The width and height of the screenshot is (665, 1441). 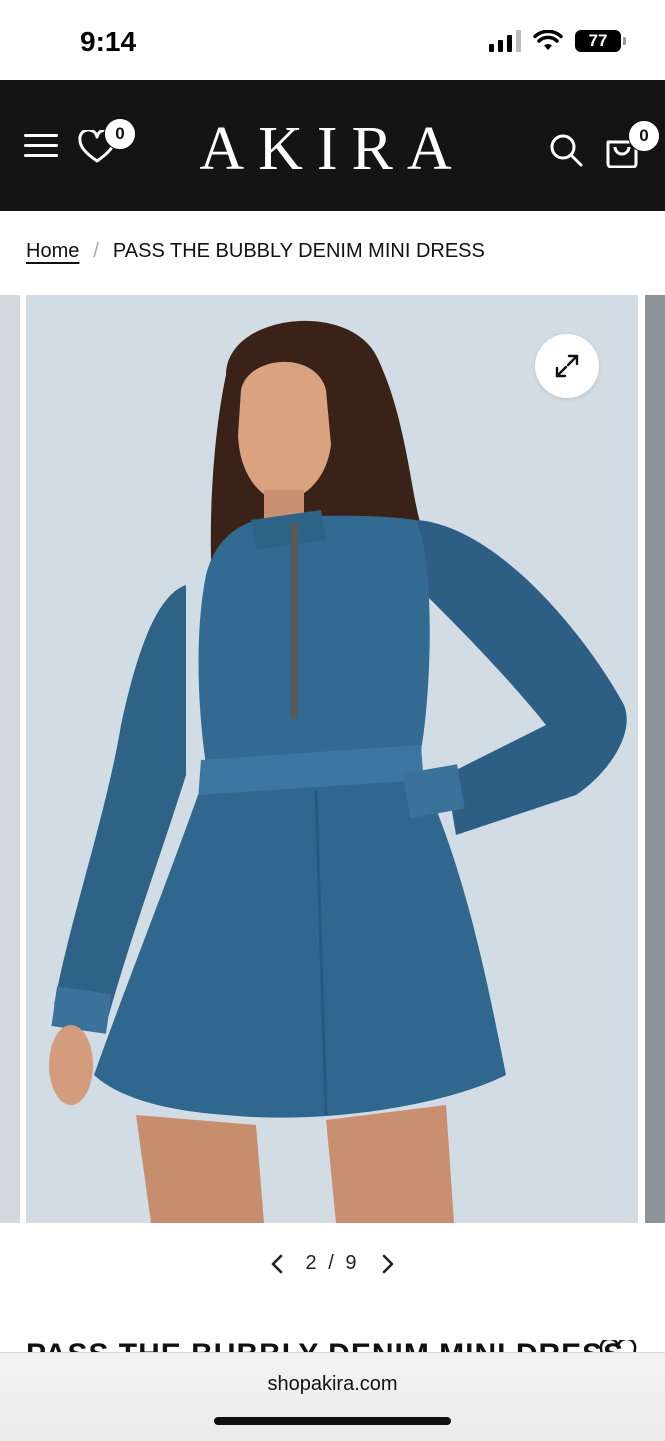 I want to click on image-counter: 2 / 9, so click(x=333, y=1263).